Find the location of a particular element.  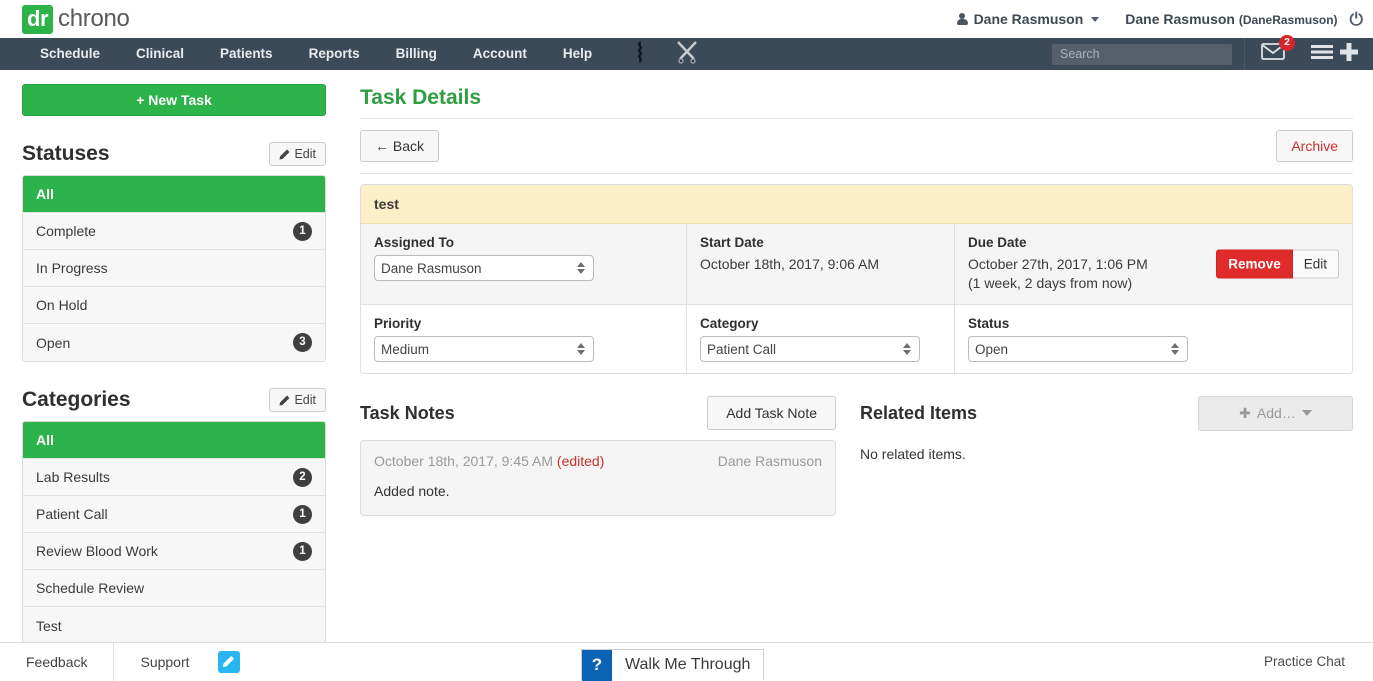

task-note-body: Added note. is located at coordinates (598, 491).